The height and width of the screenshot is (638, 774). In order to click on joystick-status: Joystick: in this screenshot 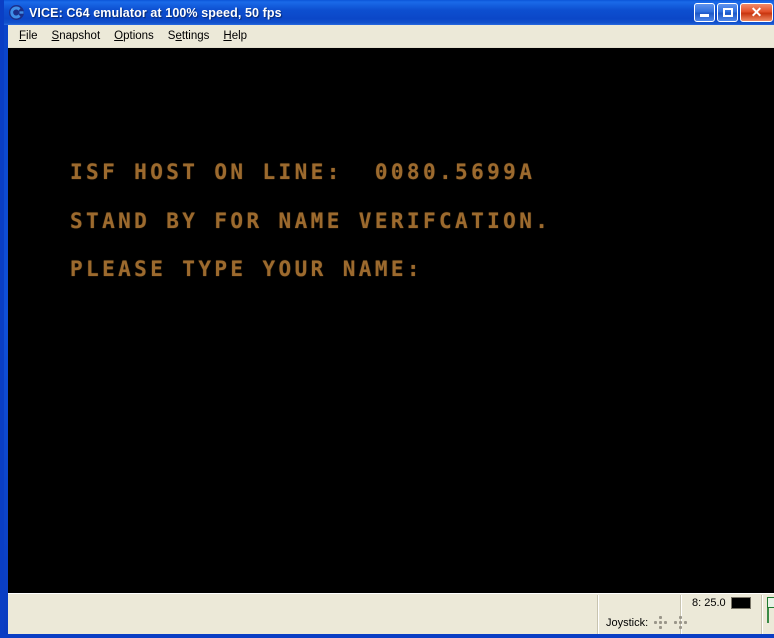, I will do `click(647, 623)`.